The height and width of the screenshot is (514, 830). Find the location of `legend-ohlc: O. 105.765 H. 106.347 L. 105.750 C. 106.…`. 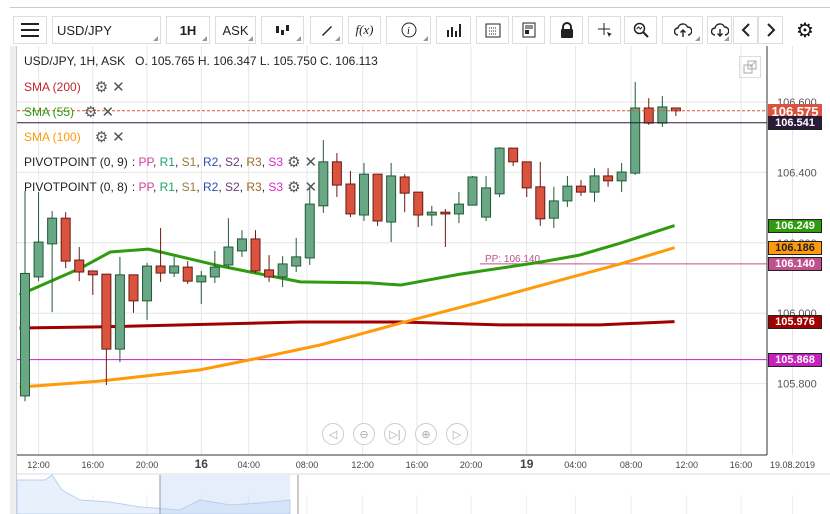

legend-ohlc: O. 105.765 H. 106.347 L. 105.750 C. 106.… is located at coordinates (256, 61).